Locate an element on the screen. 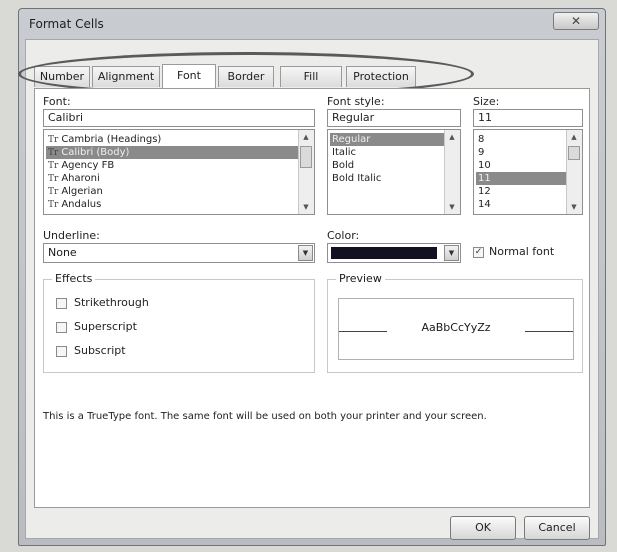 This screenshot has width=617, height=552. dialog-title: Format Cells is located at coordinates (66, 24).